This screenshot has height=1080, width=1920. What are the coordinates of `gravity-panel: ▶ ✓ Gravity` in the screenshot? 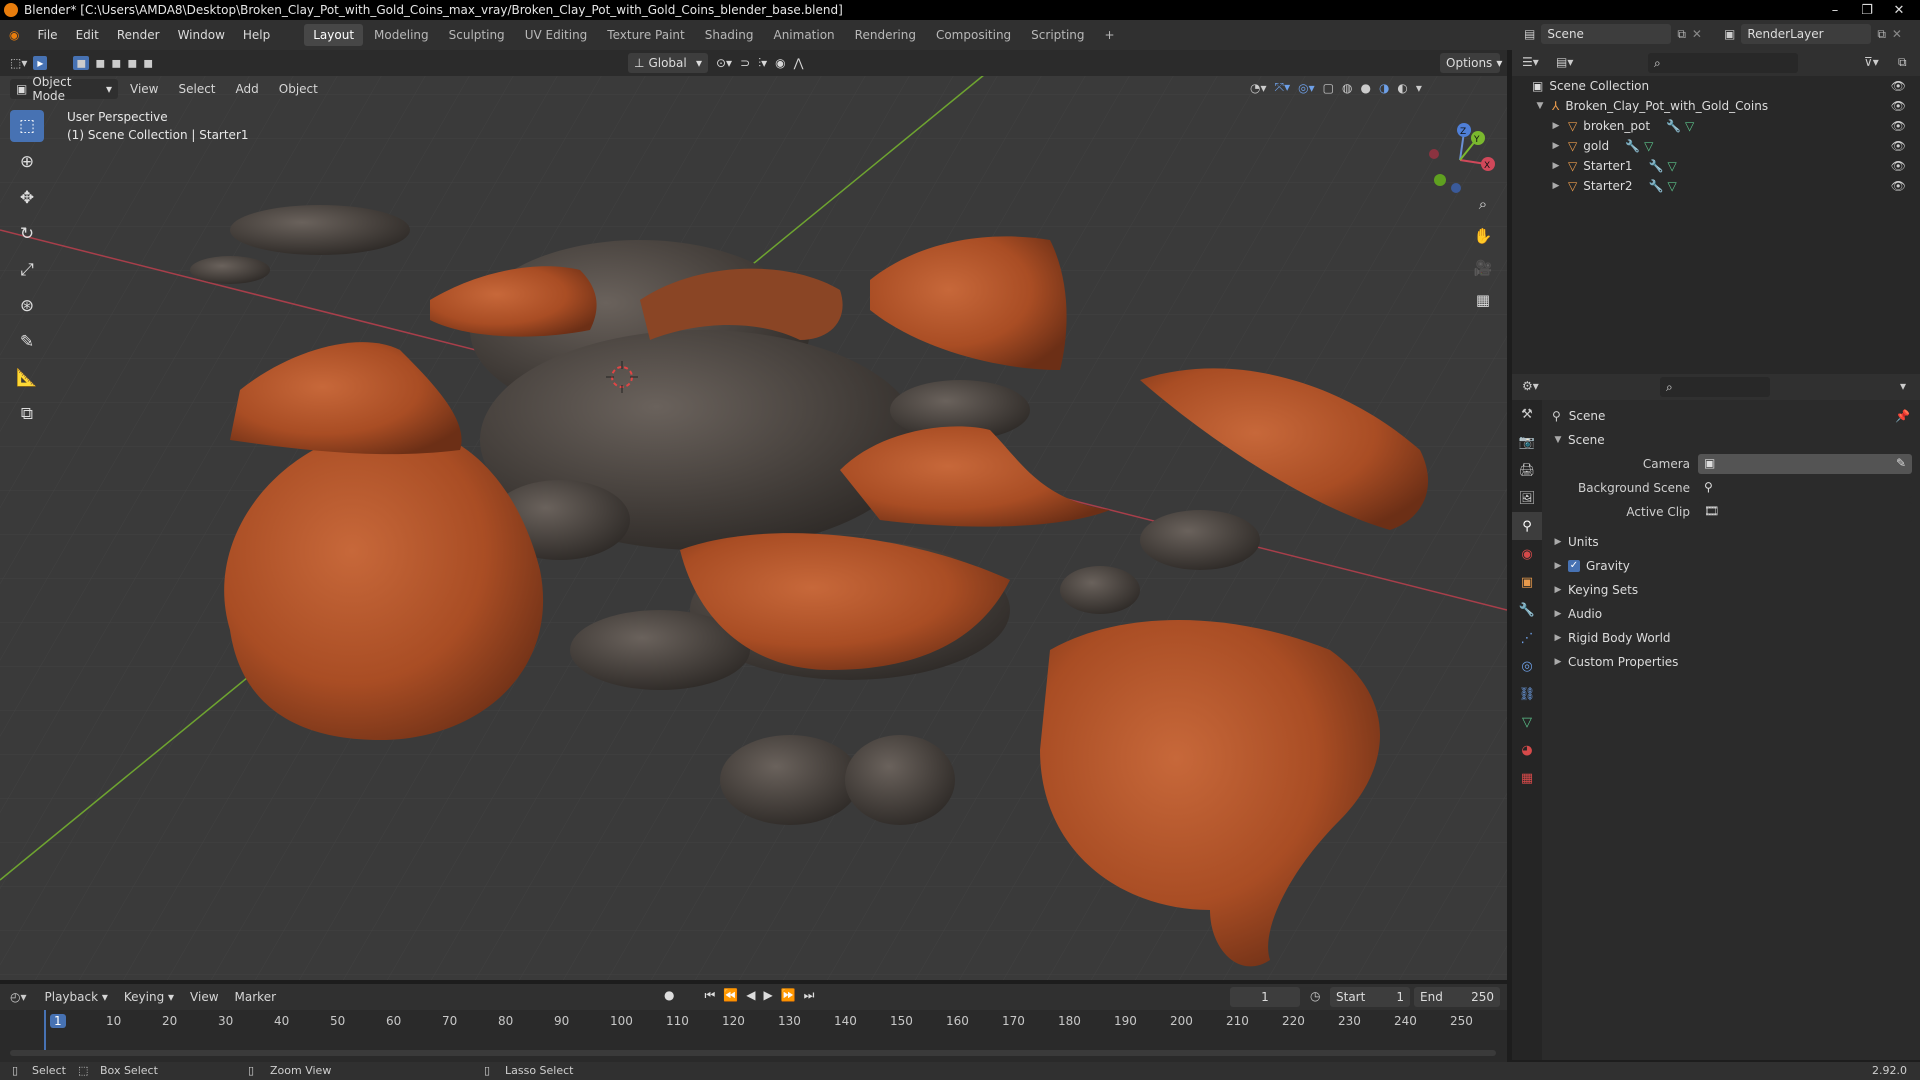 It's located at (1731, 566).